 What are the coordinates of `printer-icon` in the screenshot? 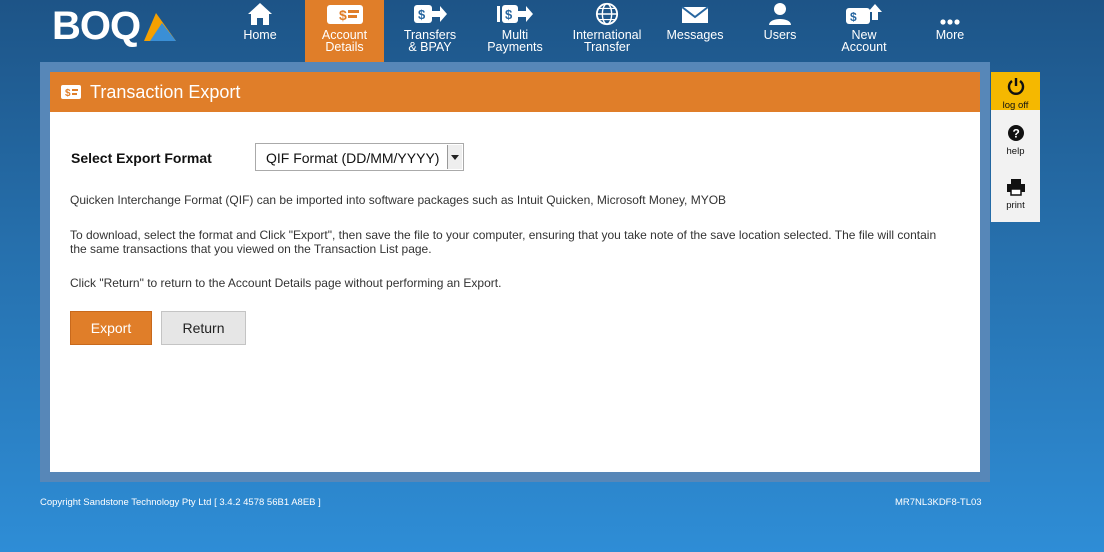 It's located at (1015, 187).